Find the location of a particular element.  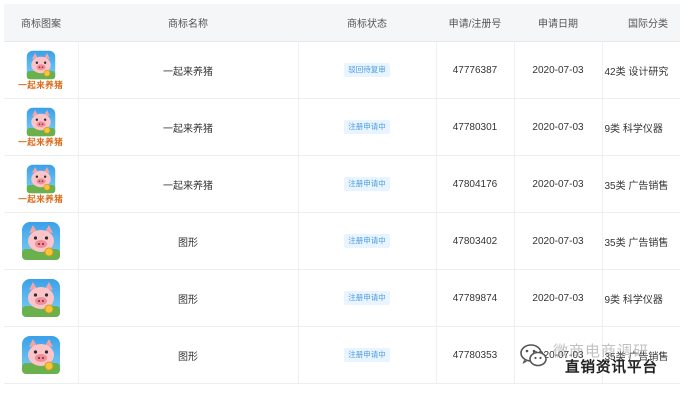

trademark-status-cell: 驳回待复审 is located at coordinates (367, 70).